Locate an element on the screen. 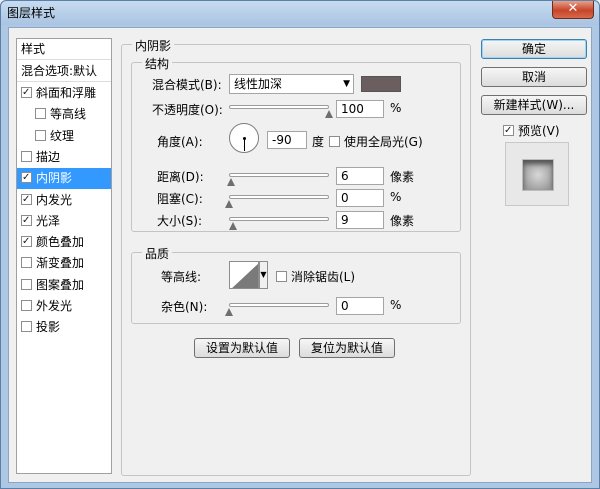 This screenshot has height=489, width=600. style-list-item-label: 外发光 is located at coordinates (54, 306).